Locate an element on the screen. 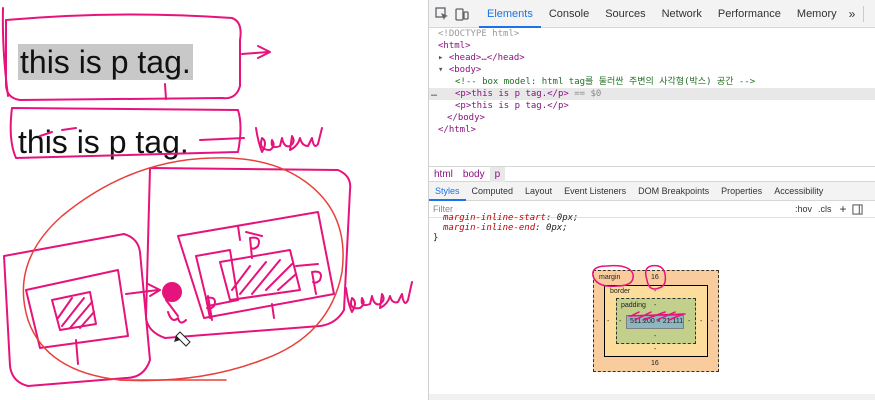  border-label: border is located at coordinates (620, 291).